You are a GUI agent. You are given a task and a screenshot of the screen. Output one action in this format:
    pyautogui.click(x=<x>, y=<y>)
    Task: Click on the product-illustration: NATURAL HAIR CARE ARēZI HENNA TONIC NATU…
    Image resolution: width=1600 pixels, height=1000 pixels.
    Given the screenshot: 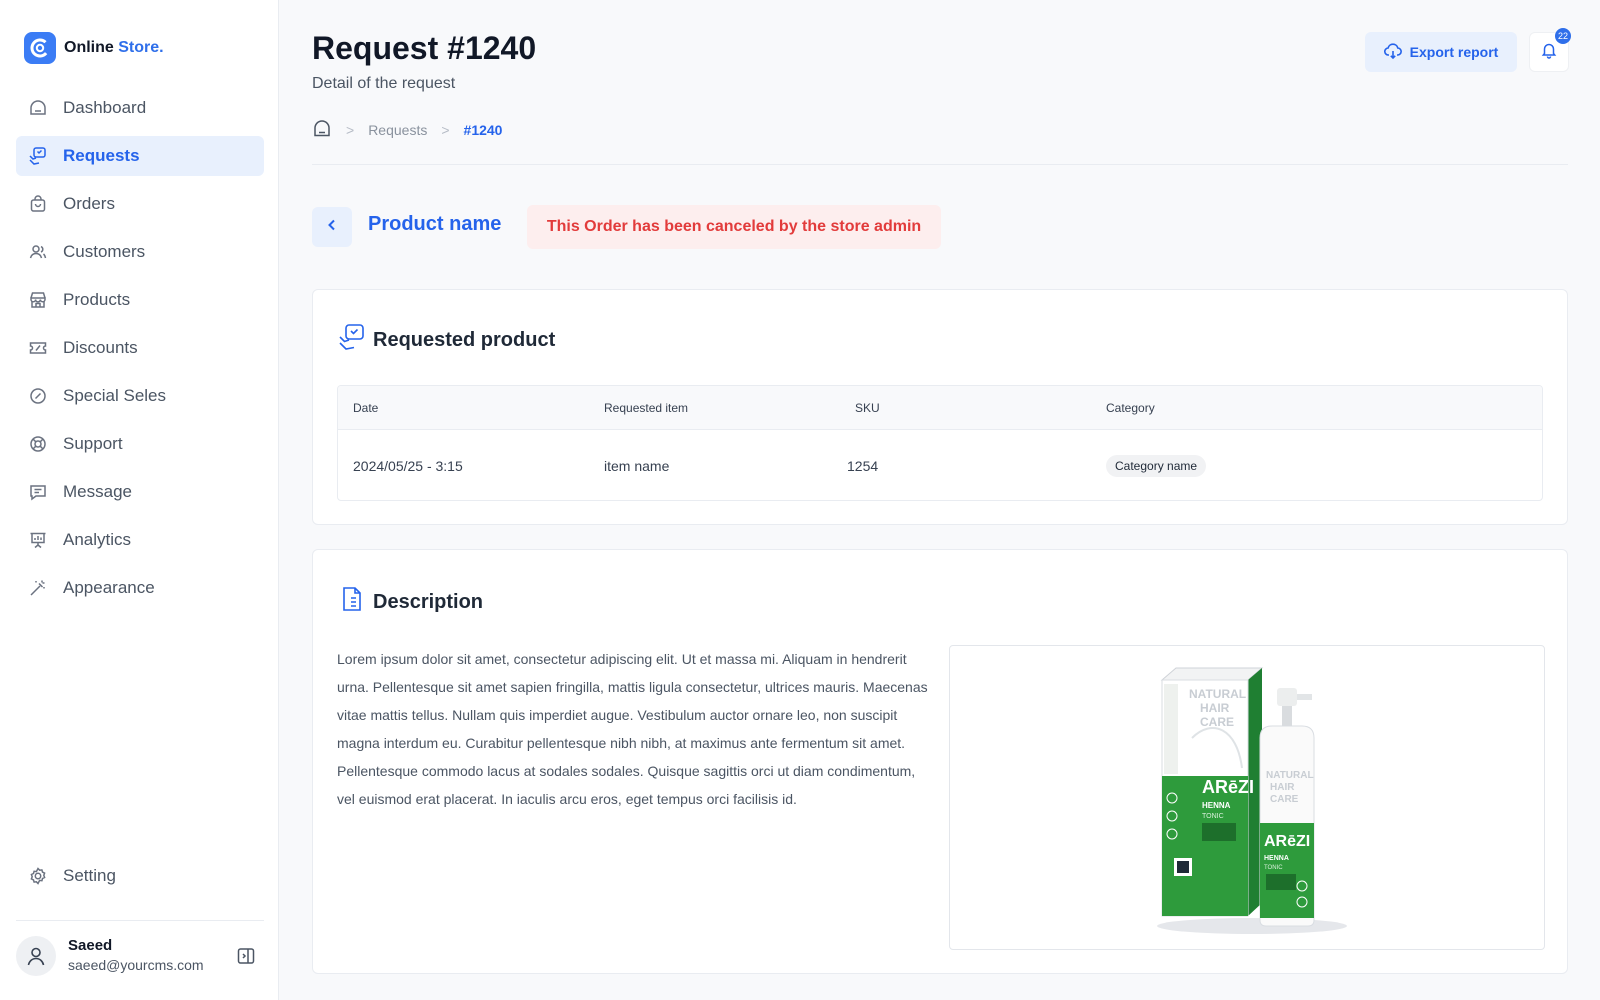 What is the action you would take?
    pyautogui.click(x=1252, y=800)
    